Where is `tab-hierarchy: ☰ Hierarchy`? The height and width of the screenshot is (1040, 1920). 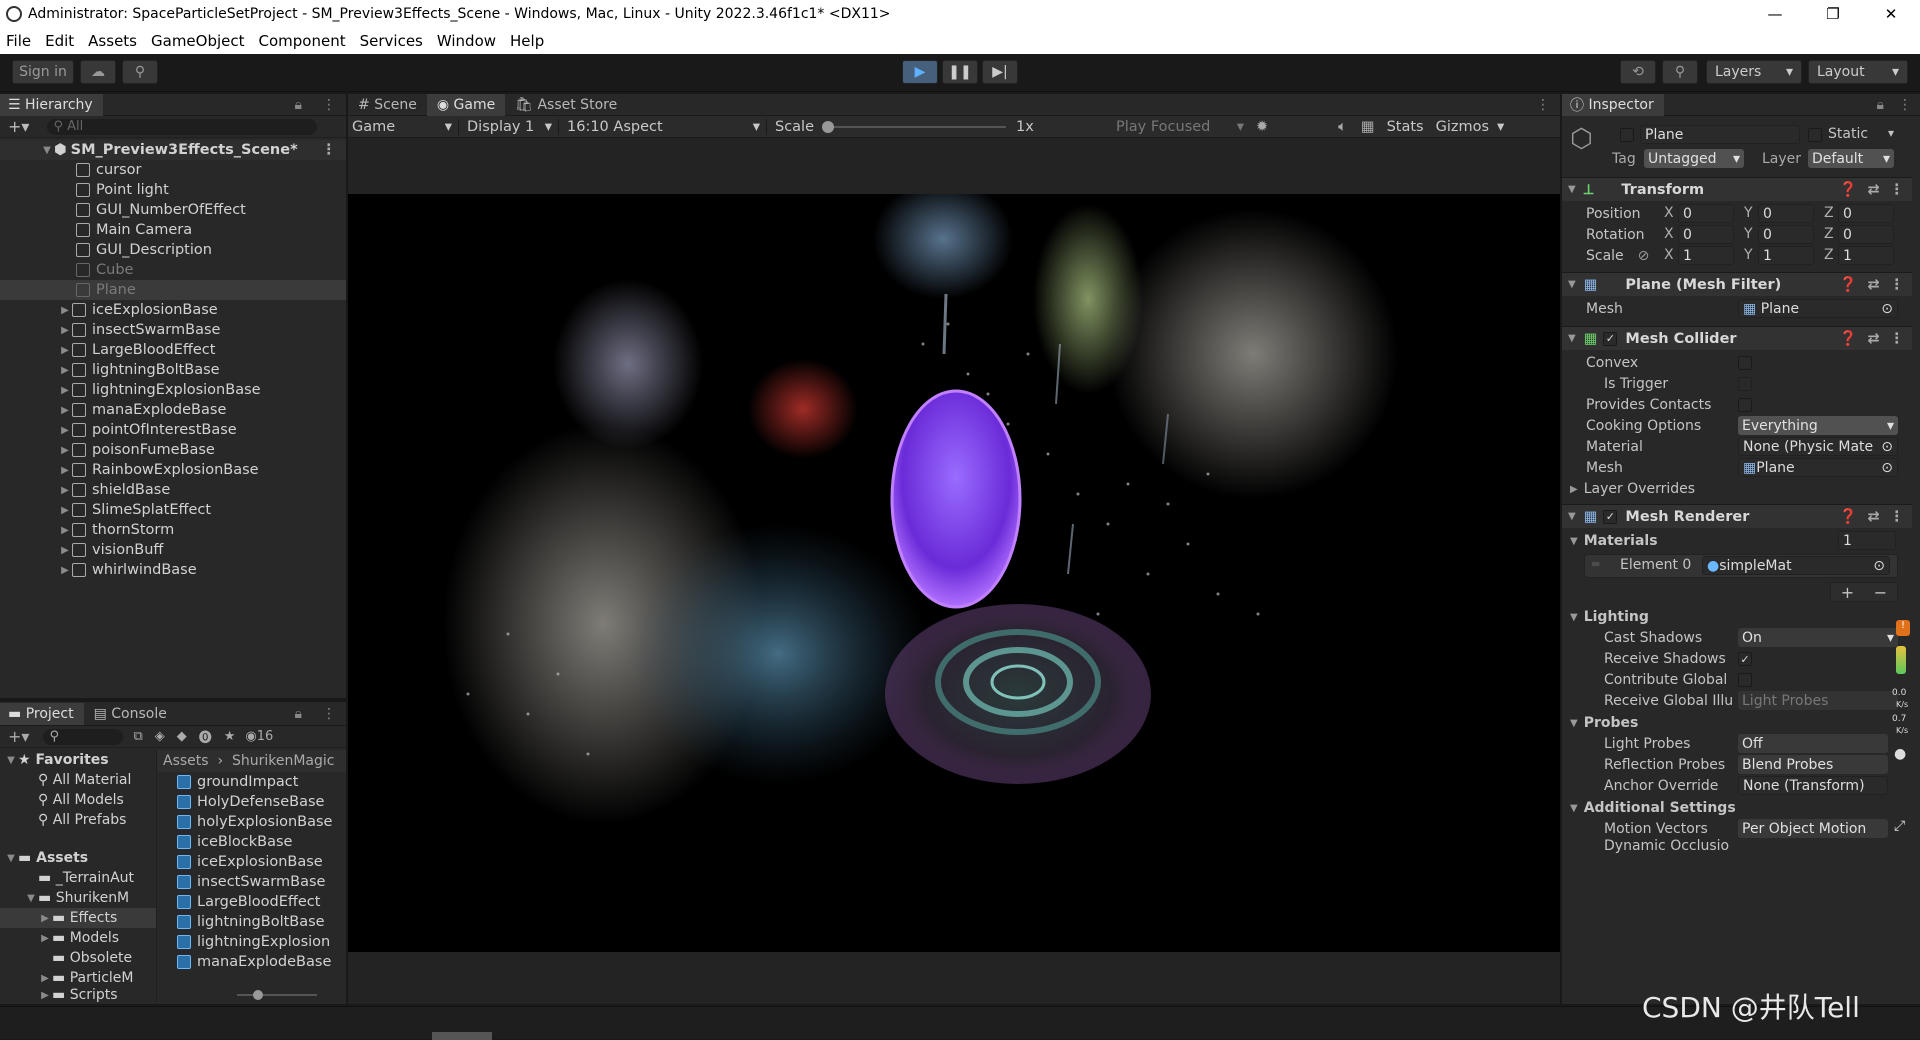 tab-hierarchy: ☰ Hierarchy is located at coordinates (51, 104).